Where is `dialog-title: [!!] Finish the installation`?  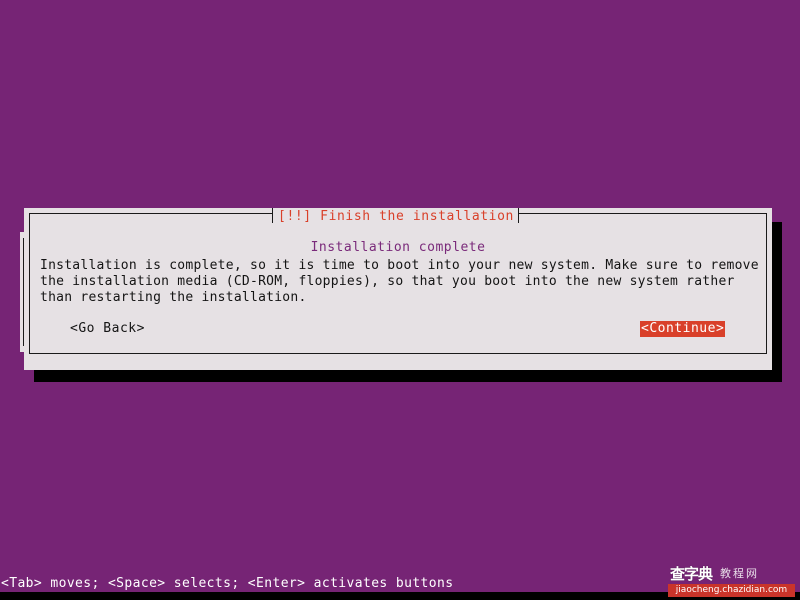
dialog-title: [!!] Finish the installation is located at coordinates (396, 216).